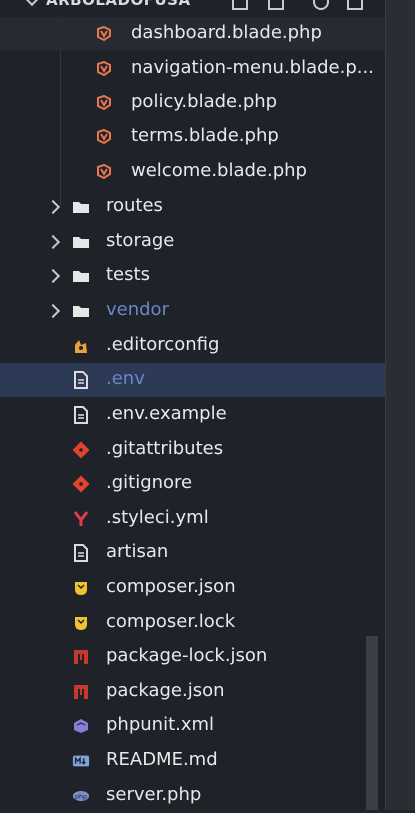 This screenshot has height=813, width=415. What do you see at coordinates (125, 378) in the screenshot?
I see `tree-item-label: .env` at bounding box center [125, 378].